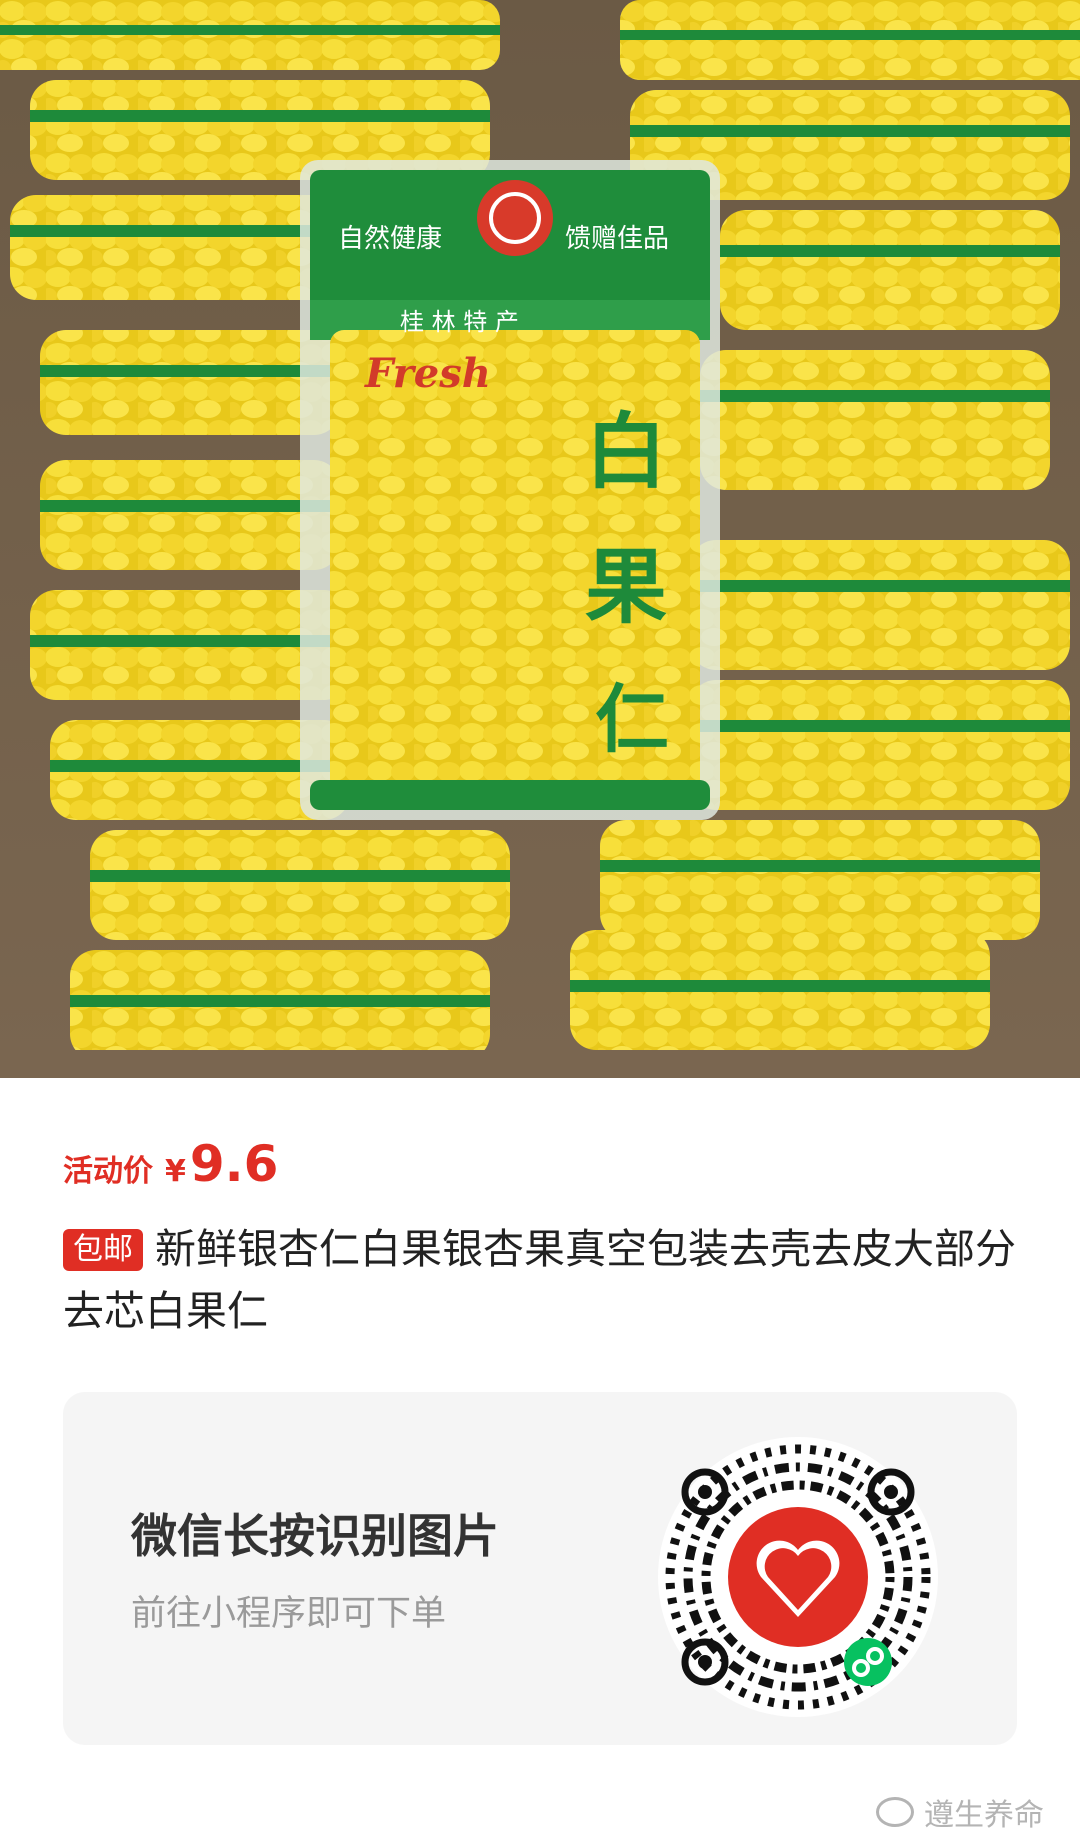 This screenshot has height=1837, width=1080. I want to click on package-text-bai: 白, so click(626, 452).